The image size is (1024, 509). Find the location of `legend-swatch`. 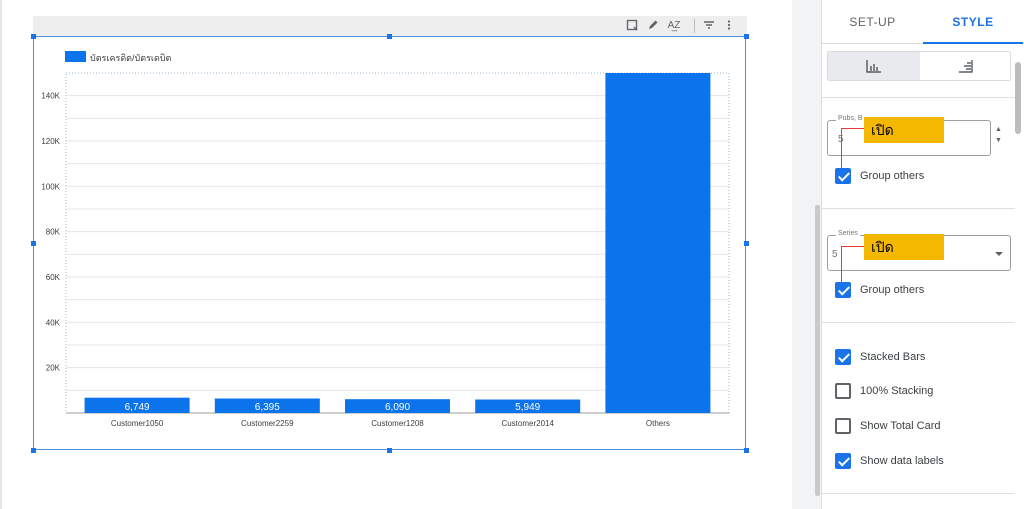

legend-swatch is located at coordinates (75, 56).